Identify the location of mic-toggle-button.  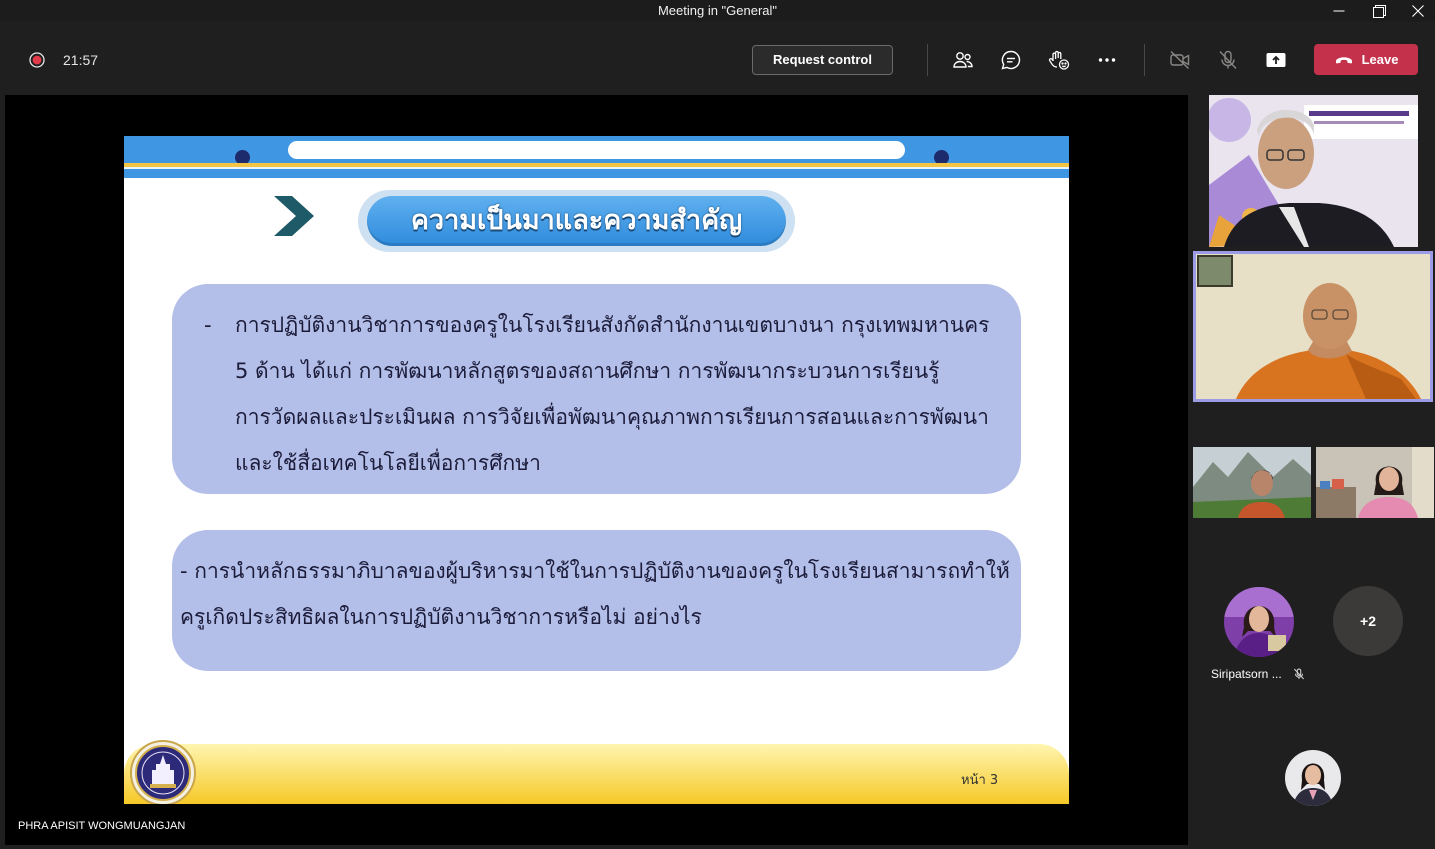
(1228, 60).